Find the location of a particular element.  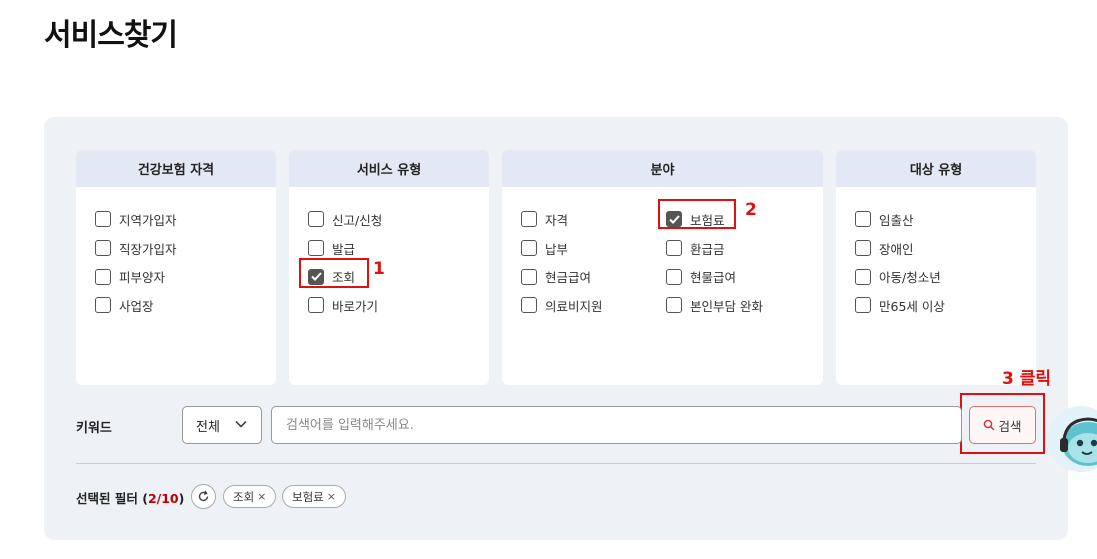

category-card-target-type: 대상 유형 임출산 장애인 아동/청소년 만65세 이상 is located at coordinates (936, 267).